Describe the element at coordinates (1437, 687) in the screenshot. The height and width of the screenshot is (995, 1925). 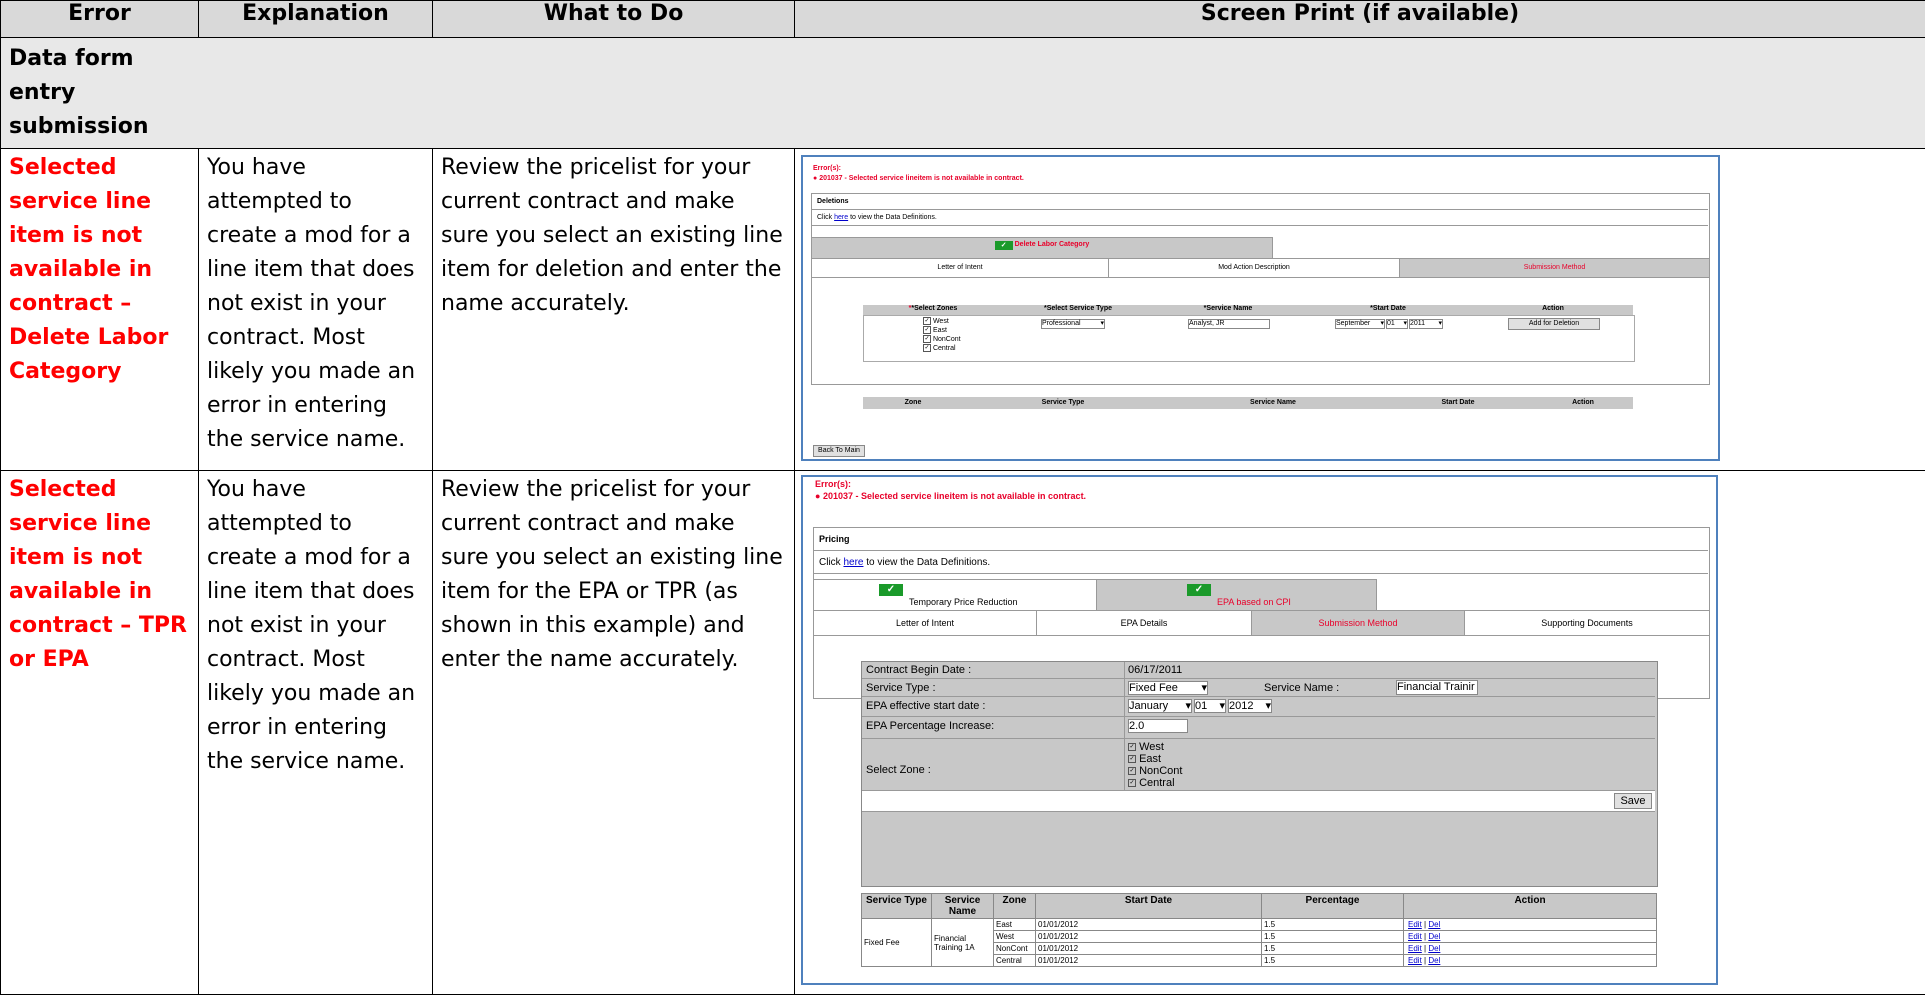
I see `service-name-input: Financial Trainir` at that location.